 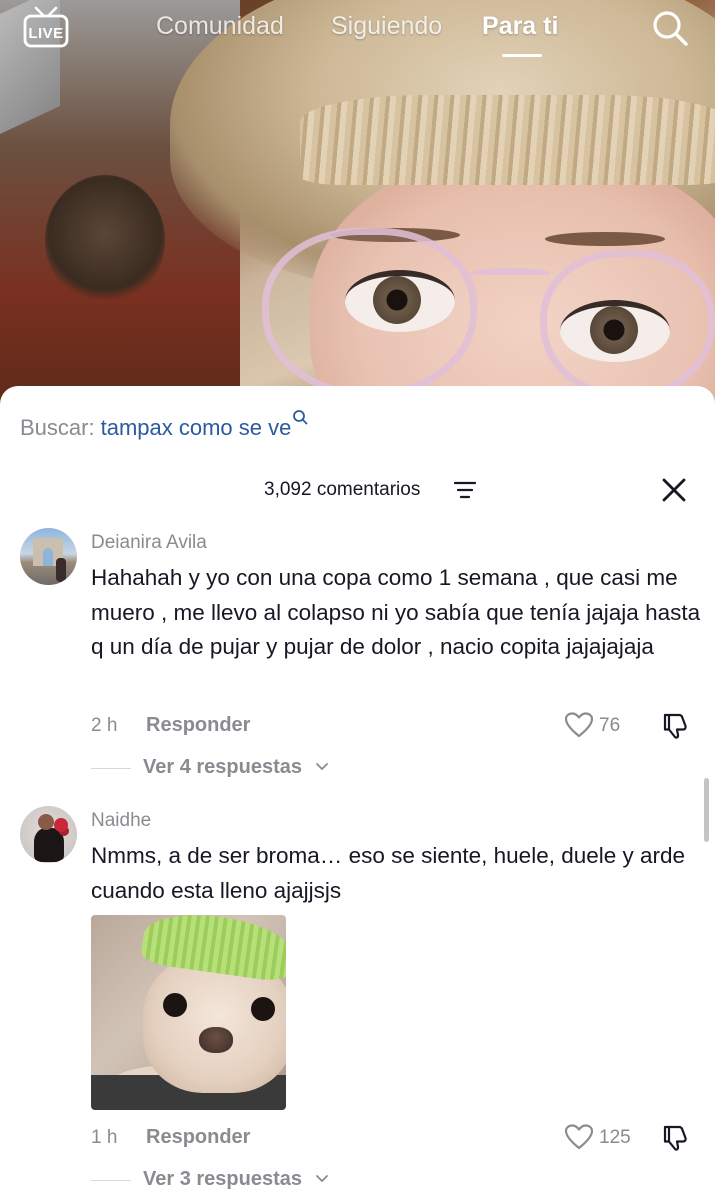 I want to click on comment-meta: 2 h Responder 76, so click(x=396, y=727).